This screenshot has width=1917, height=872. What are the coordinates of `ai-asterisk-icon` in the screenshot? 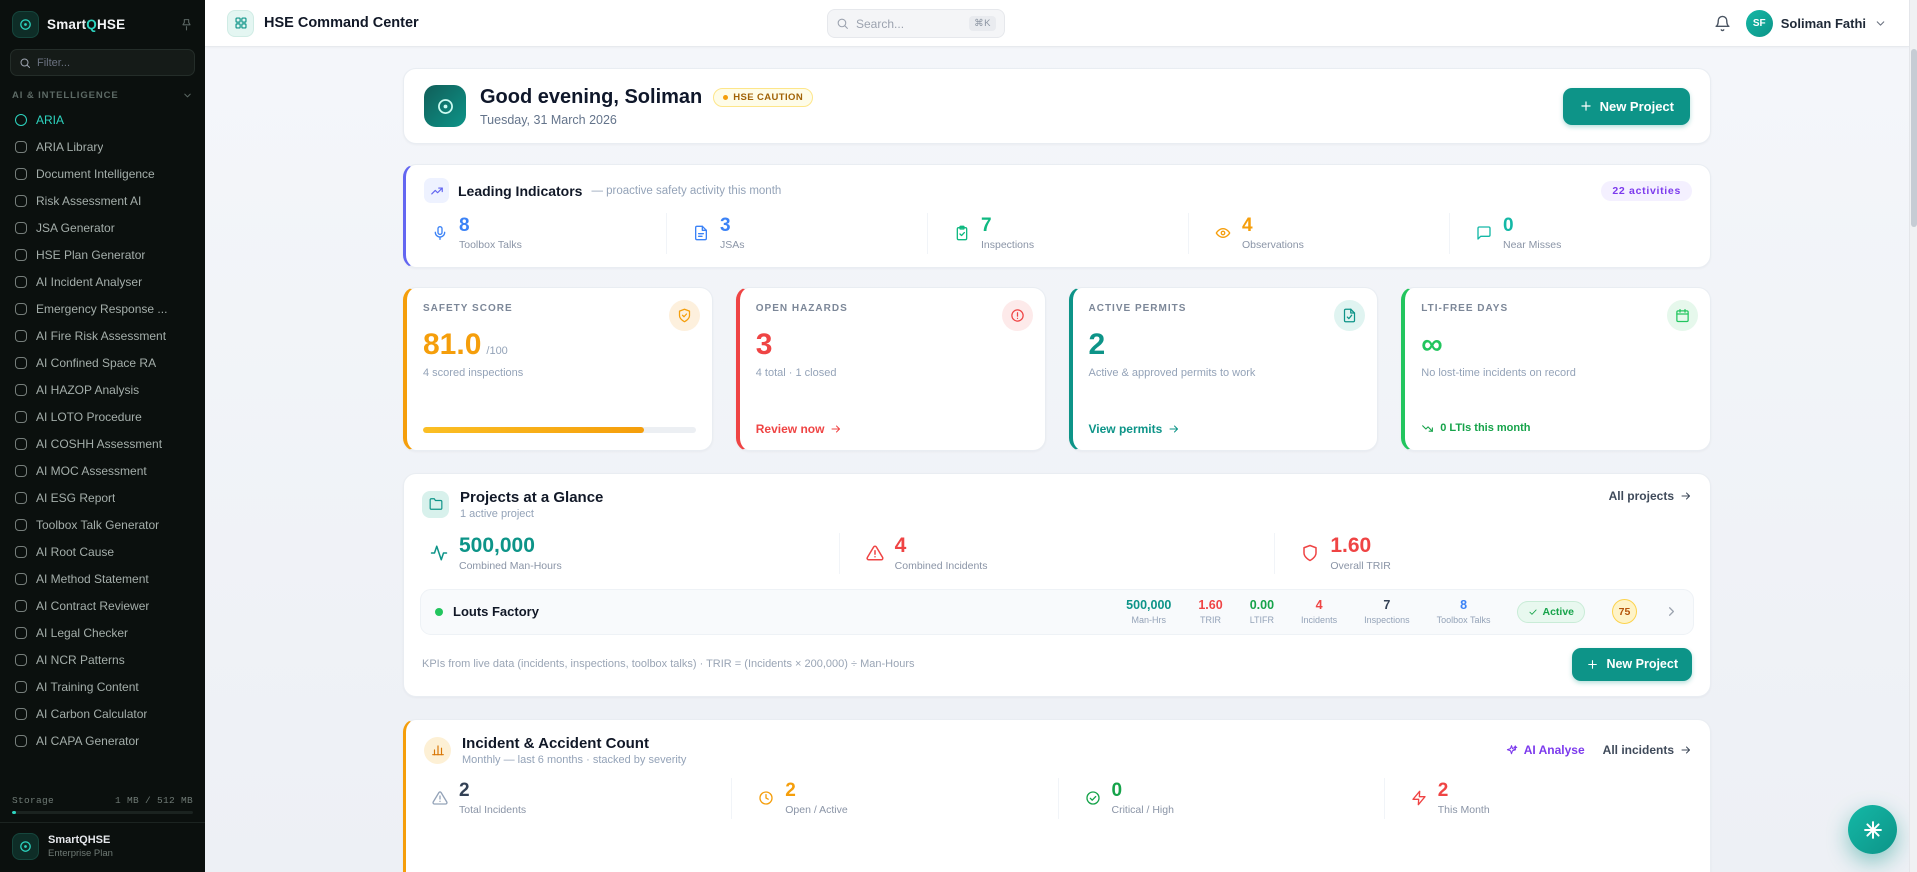 It's located at (1873, 830).